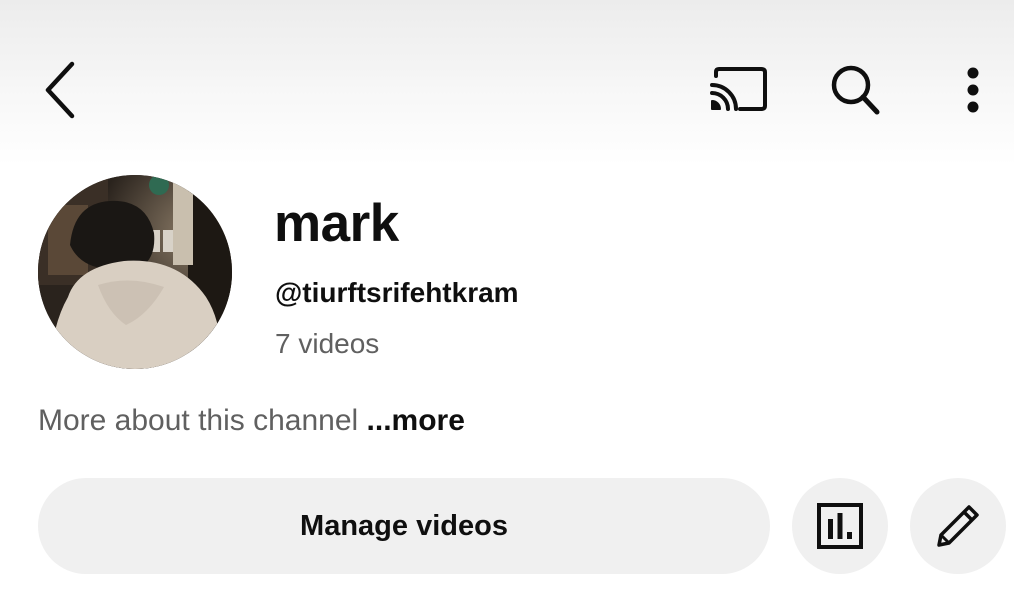 Image resolution: width=1014 pixels, height=610 pixels. I want to click on more-vertical-icon, so click(973, 90).